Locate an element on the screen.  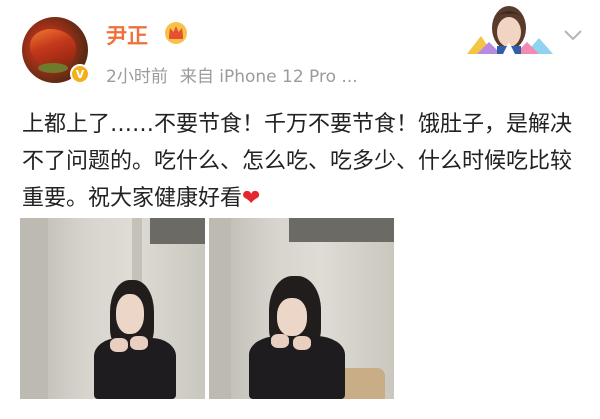
verified-badge-icon: V is located at coordinates (80, 74).